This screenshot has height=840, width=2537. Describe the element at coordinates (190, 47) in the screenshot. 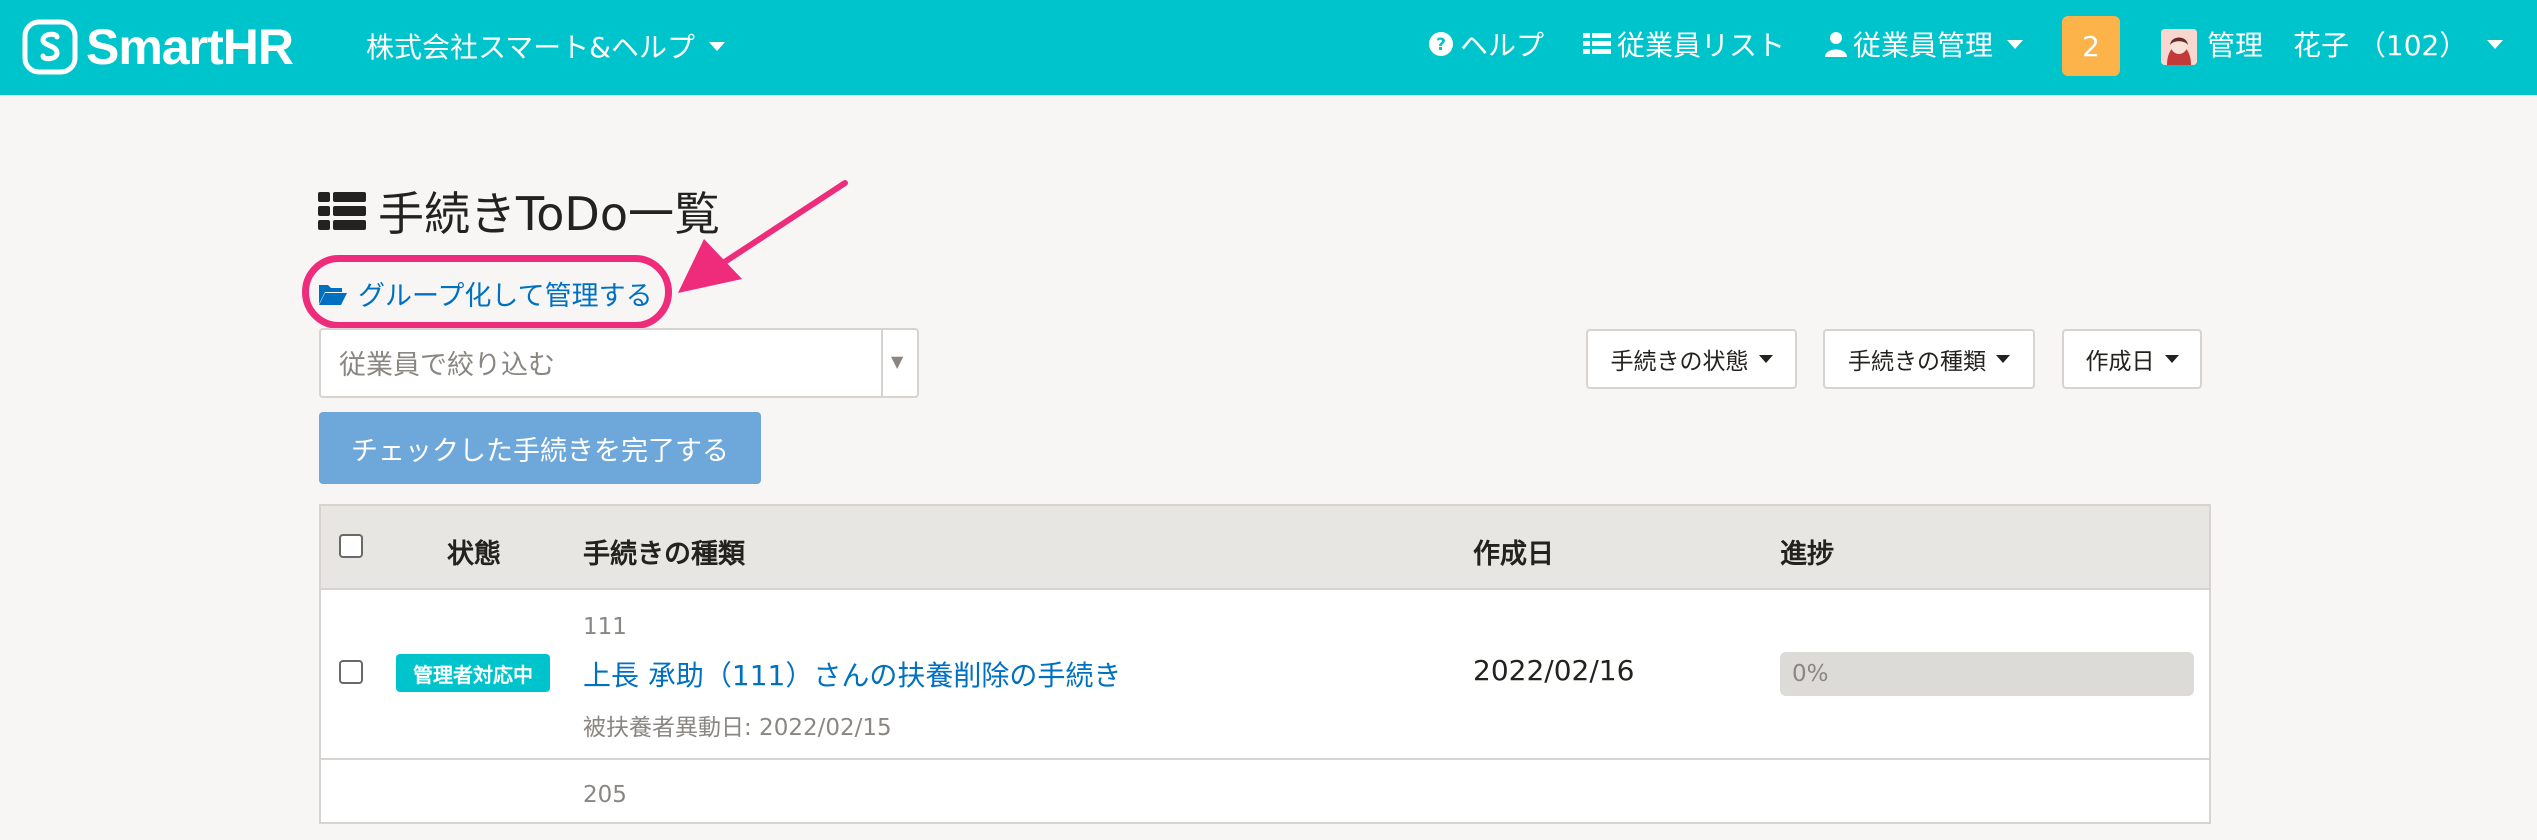

I see `logo-text: SmartHR` at that location.